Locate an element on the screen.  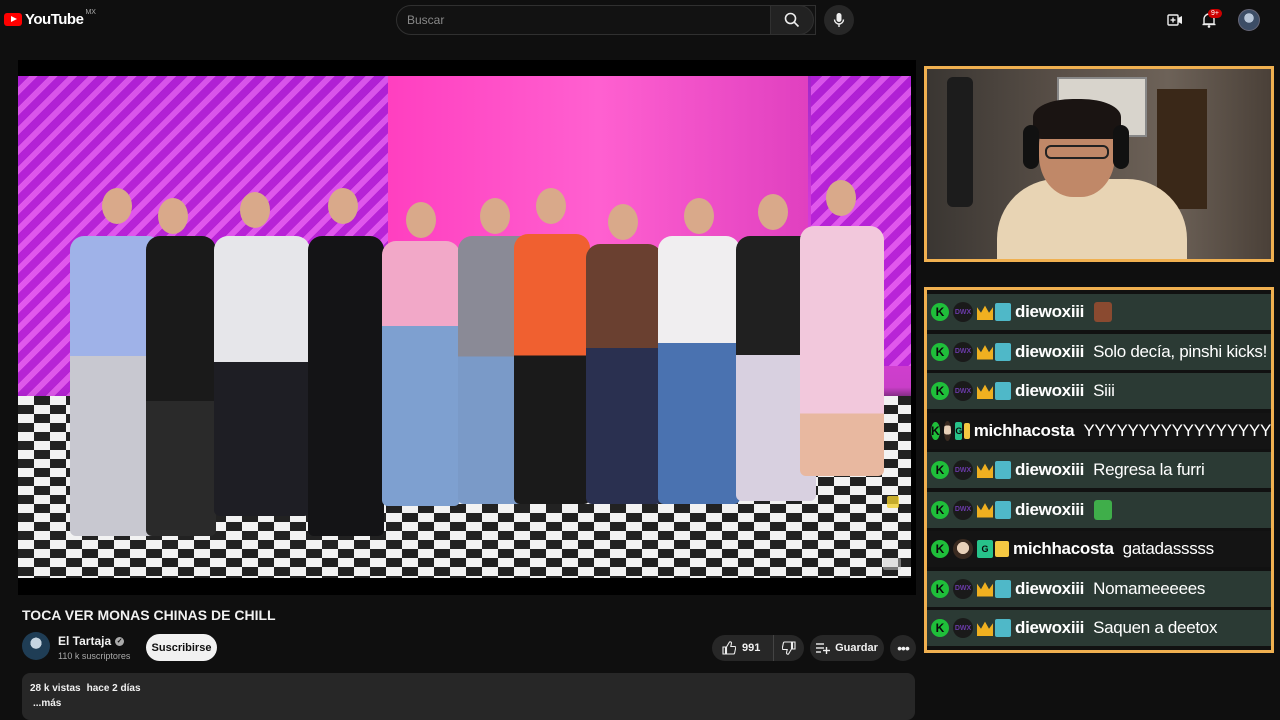
video-meta: 28 k vistas hace 2 días is located at coordinates (468, 688).